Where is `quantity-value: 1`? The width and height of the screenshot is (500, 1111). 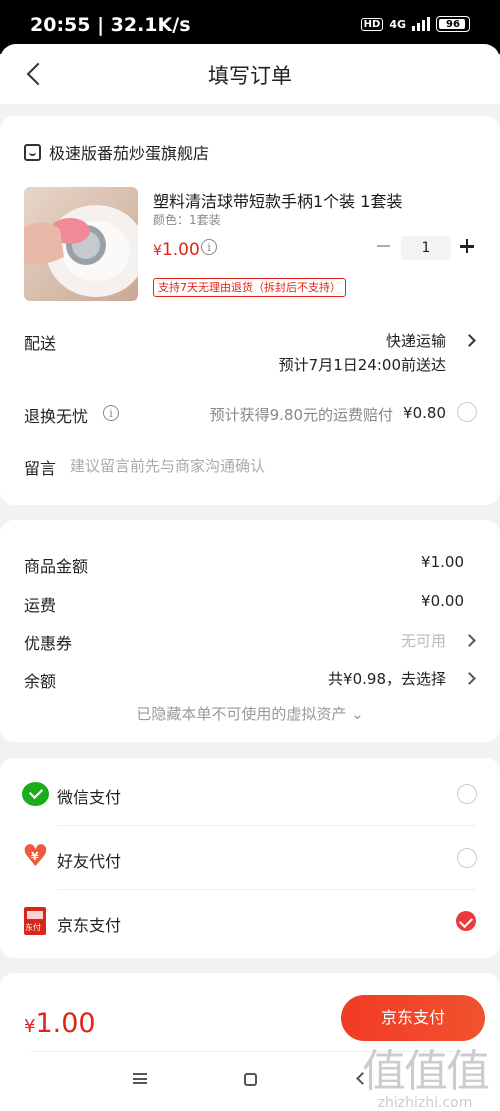 quantity-value: 1 is located at coordinates (426, 248).